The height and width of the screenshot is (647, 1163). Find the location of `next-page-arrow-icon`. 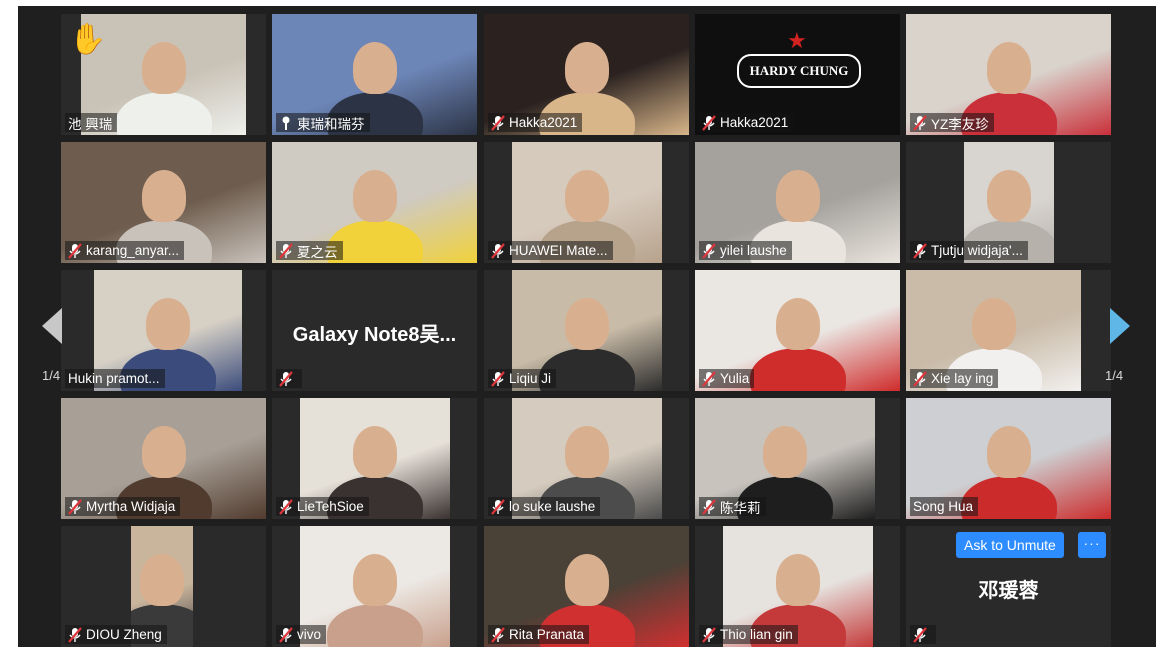

next-page-arrow-icon is located at coordinates (1119, 326).